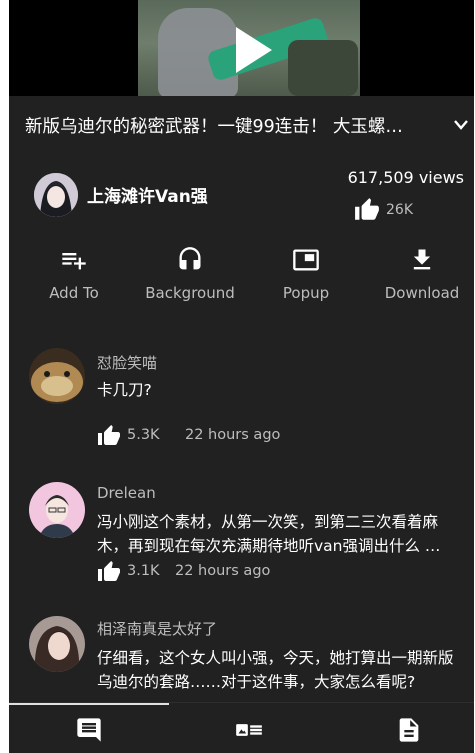 The height and width of the screenshot is (753, 475). I want to click on add-to-button: Add To, so click(74, 276).